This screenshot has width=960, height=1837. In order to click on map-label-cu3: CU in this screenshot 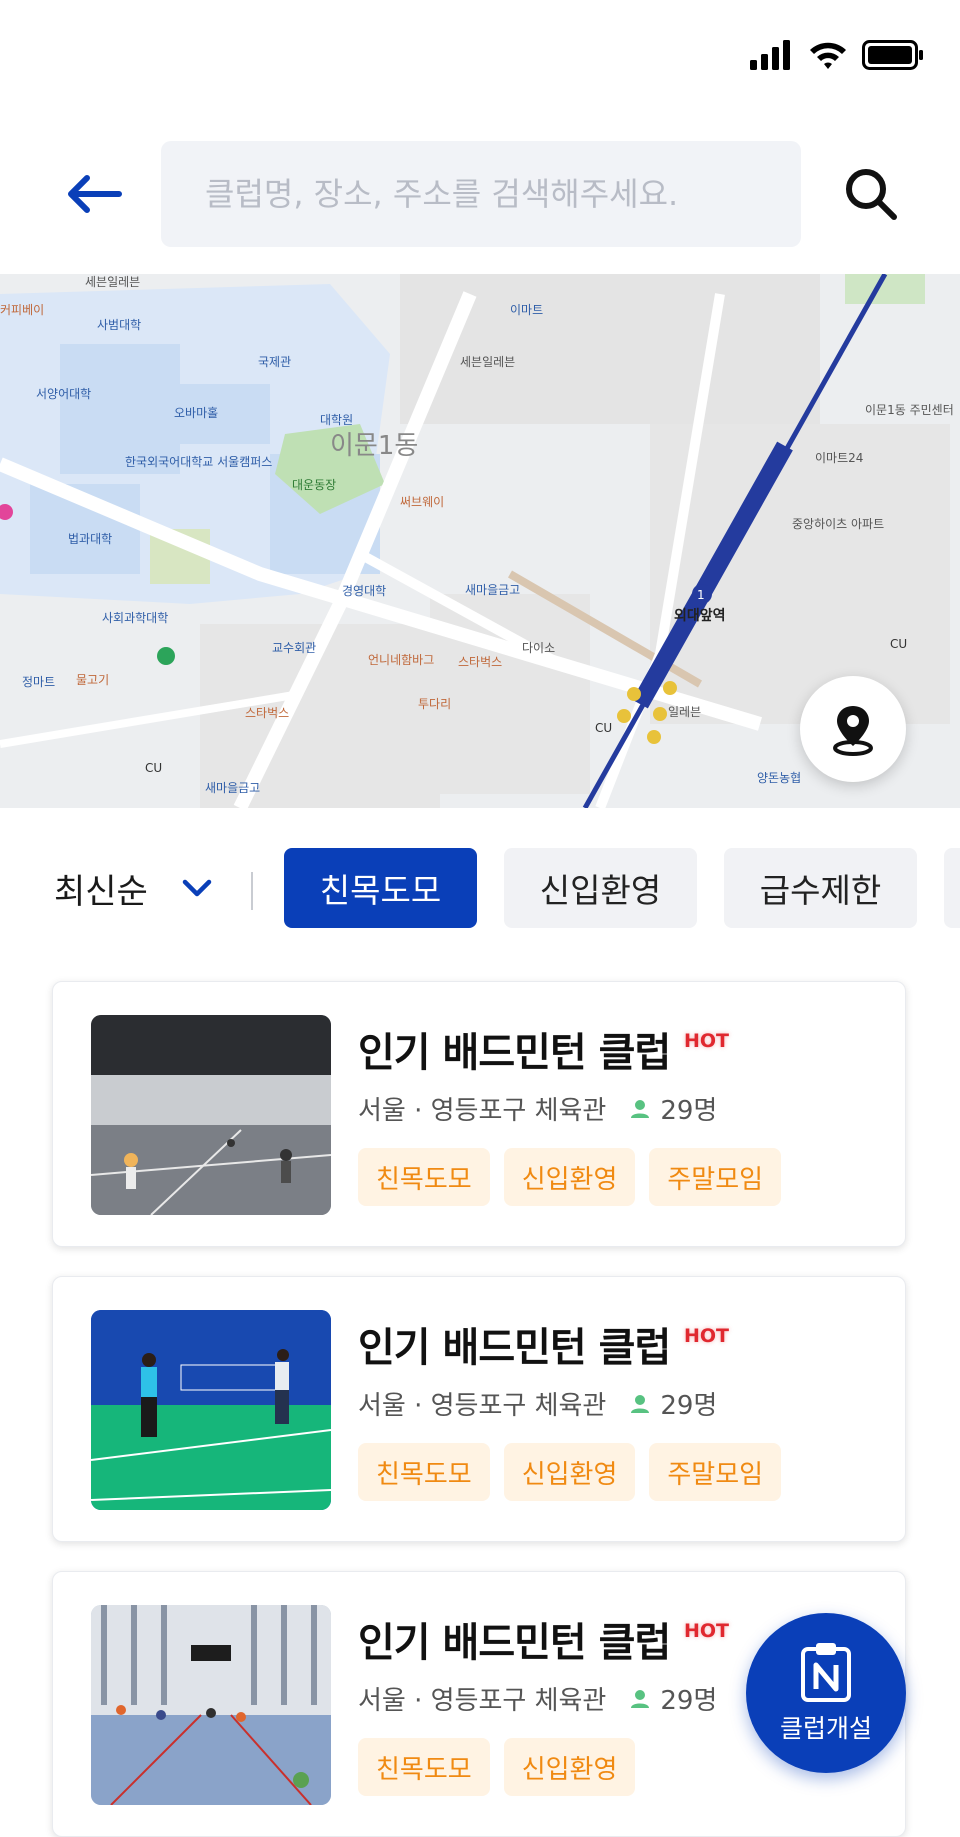, I will do `click(153, 768)`.